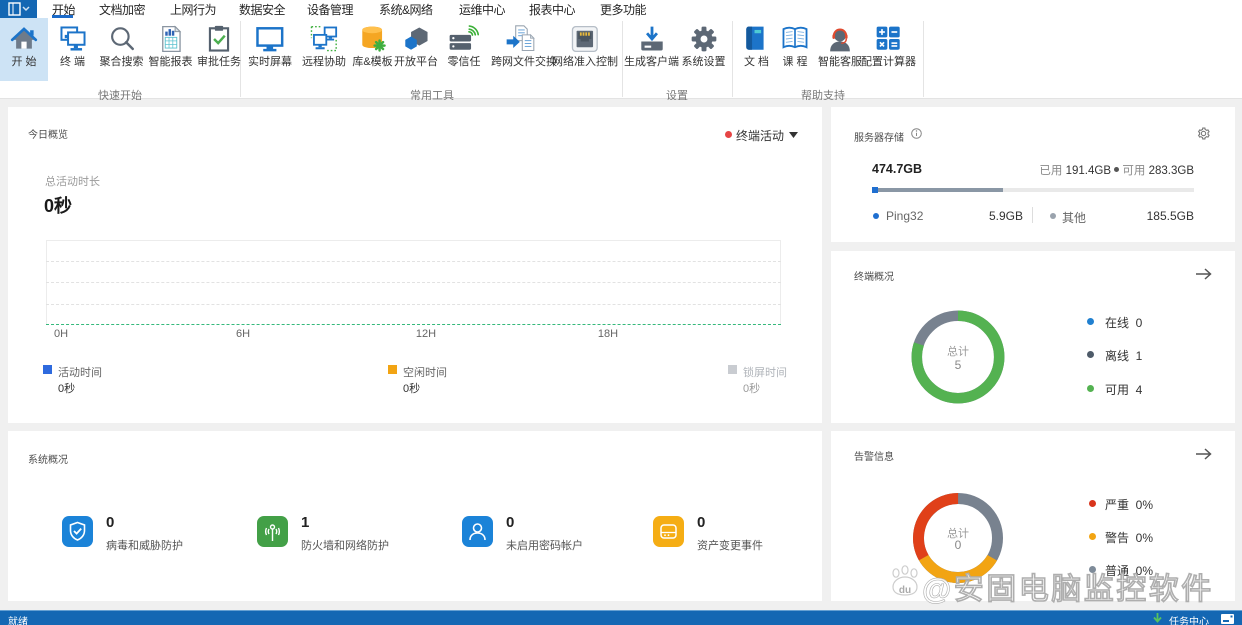 The image size is (1242, 625). I want to click on svg-text: du, so click(905, 590).